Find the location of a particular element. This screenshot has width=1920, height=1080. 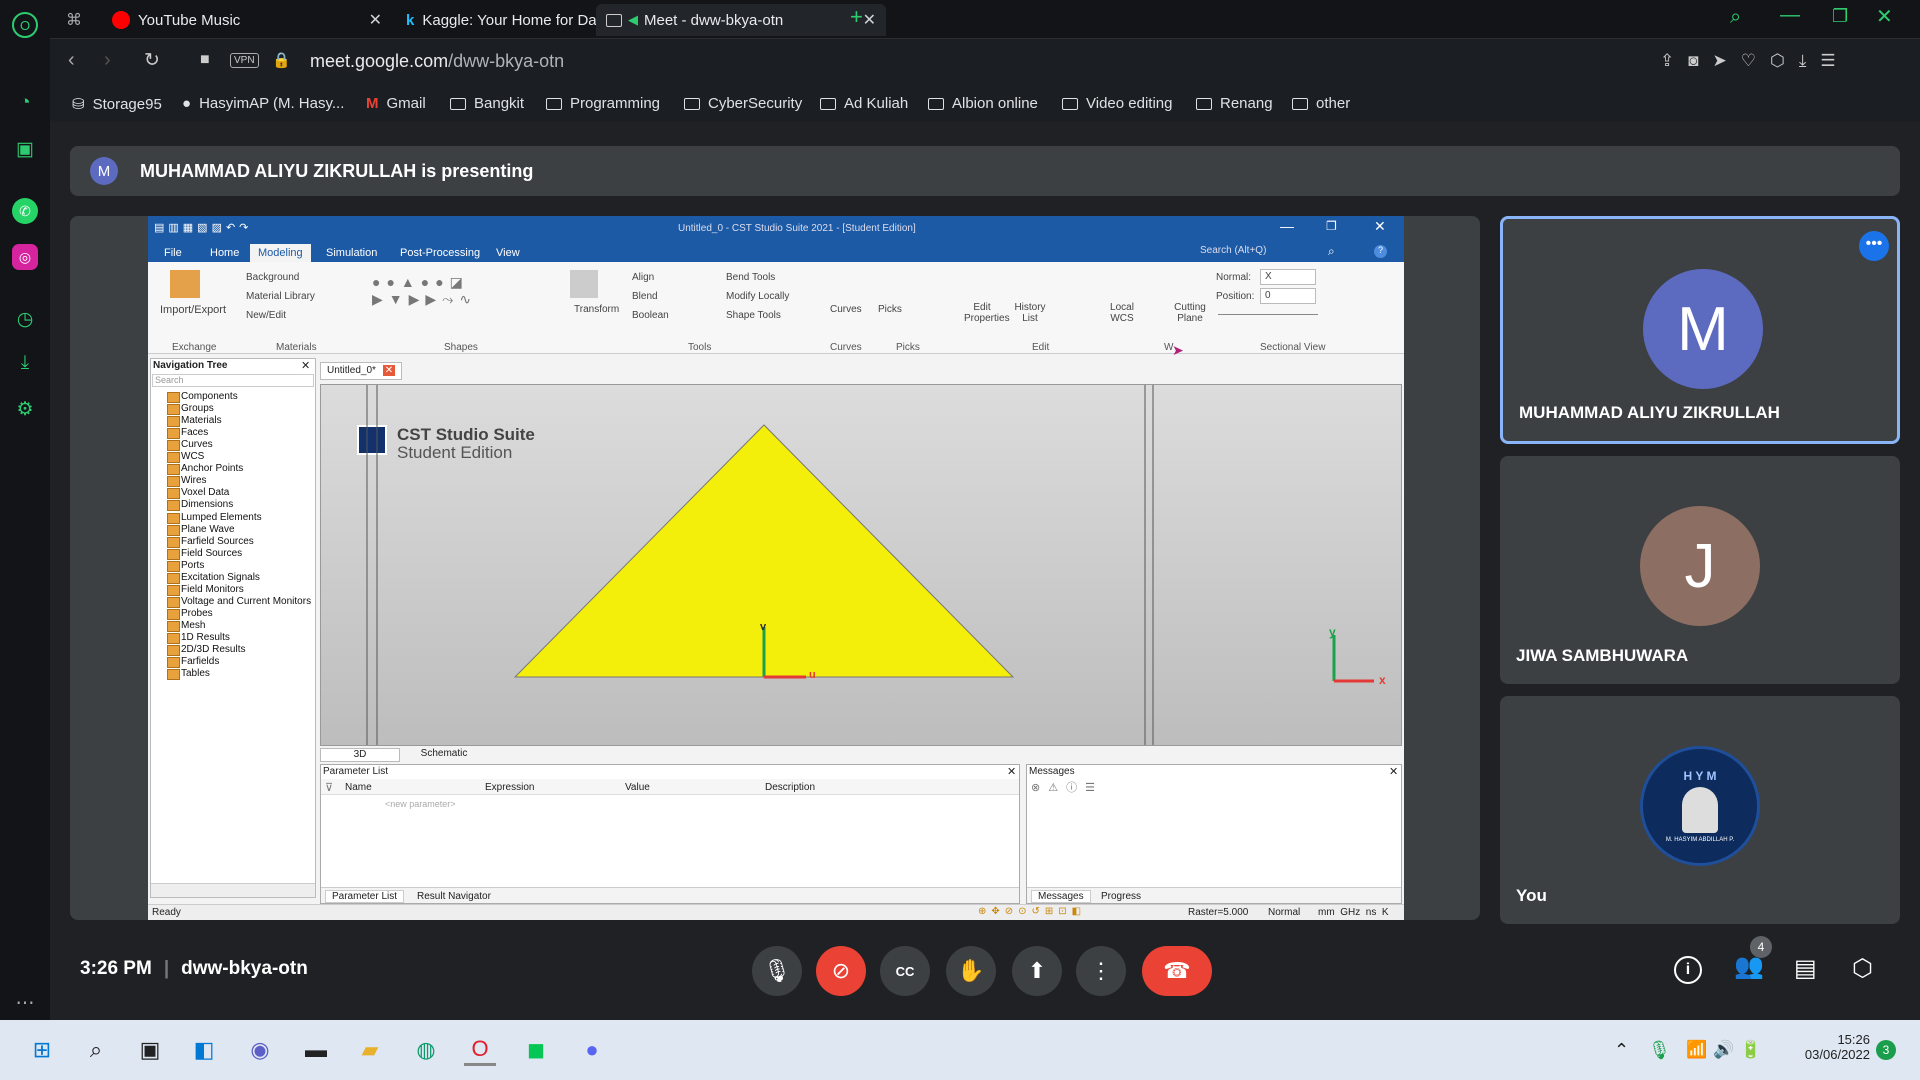

leave-call-button: ☎ is located at coordinates (1177, 971).